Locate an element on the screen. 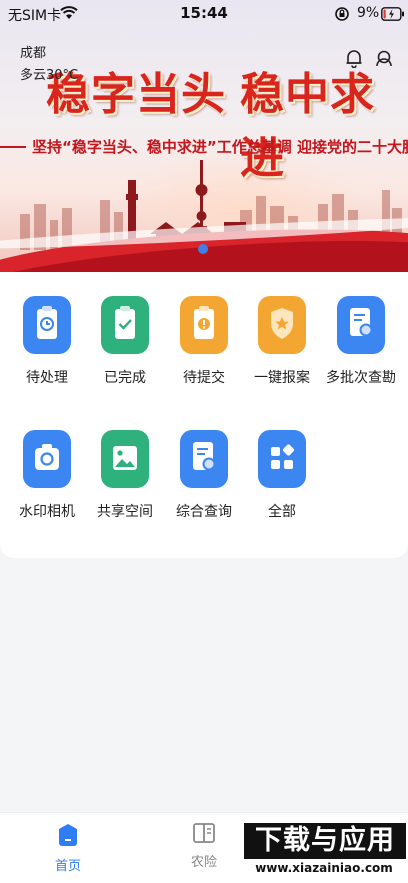  subline-dash is located at coordinates (13, 147).